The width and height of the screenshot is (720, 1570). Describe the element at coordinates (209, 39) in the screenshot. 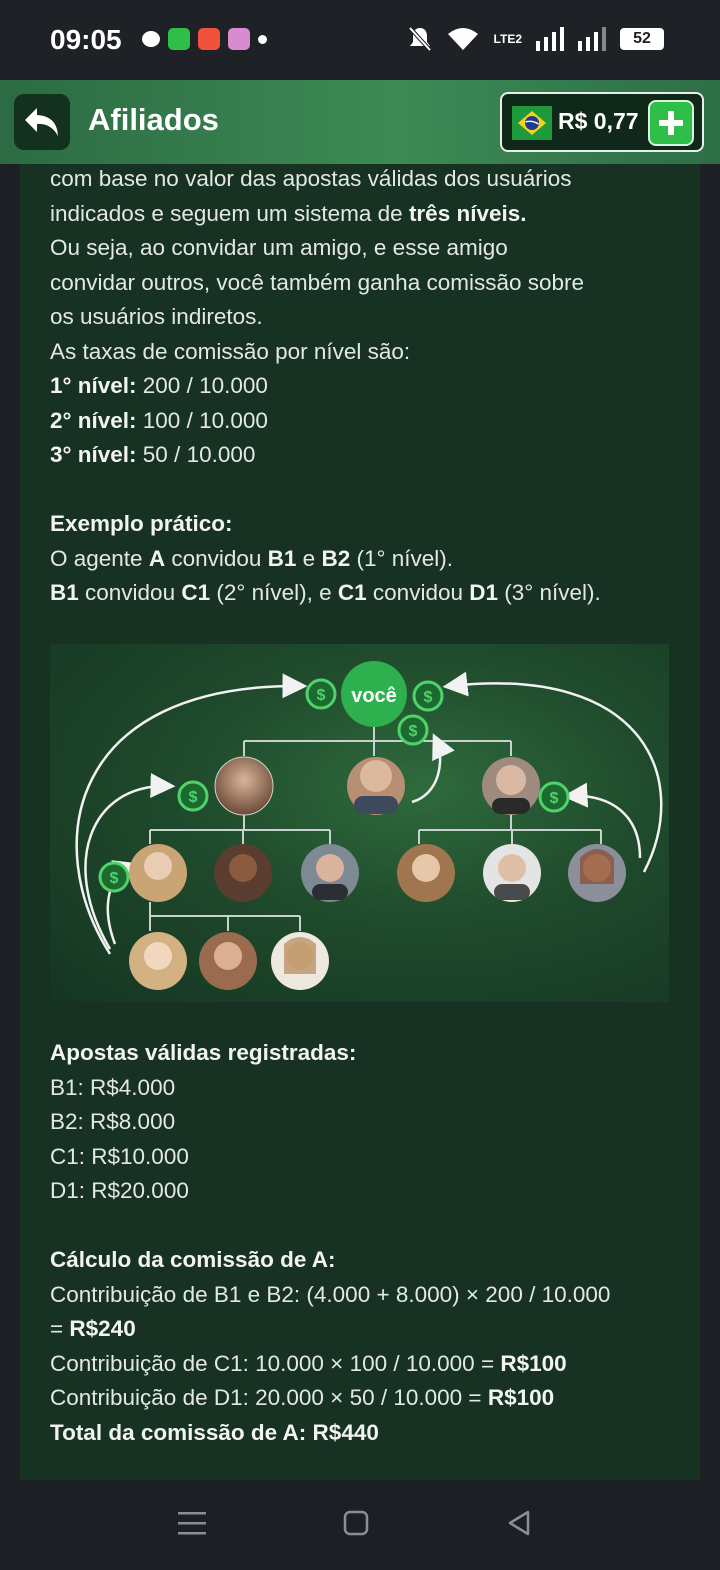

I see `app-icon` at that location.